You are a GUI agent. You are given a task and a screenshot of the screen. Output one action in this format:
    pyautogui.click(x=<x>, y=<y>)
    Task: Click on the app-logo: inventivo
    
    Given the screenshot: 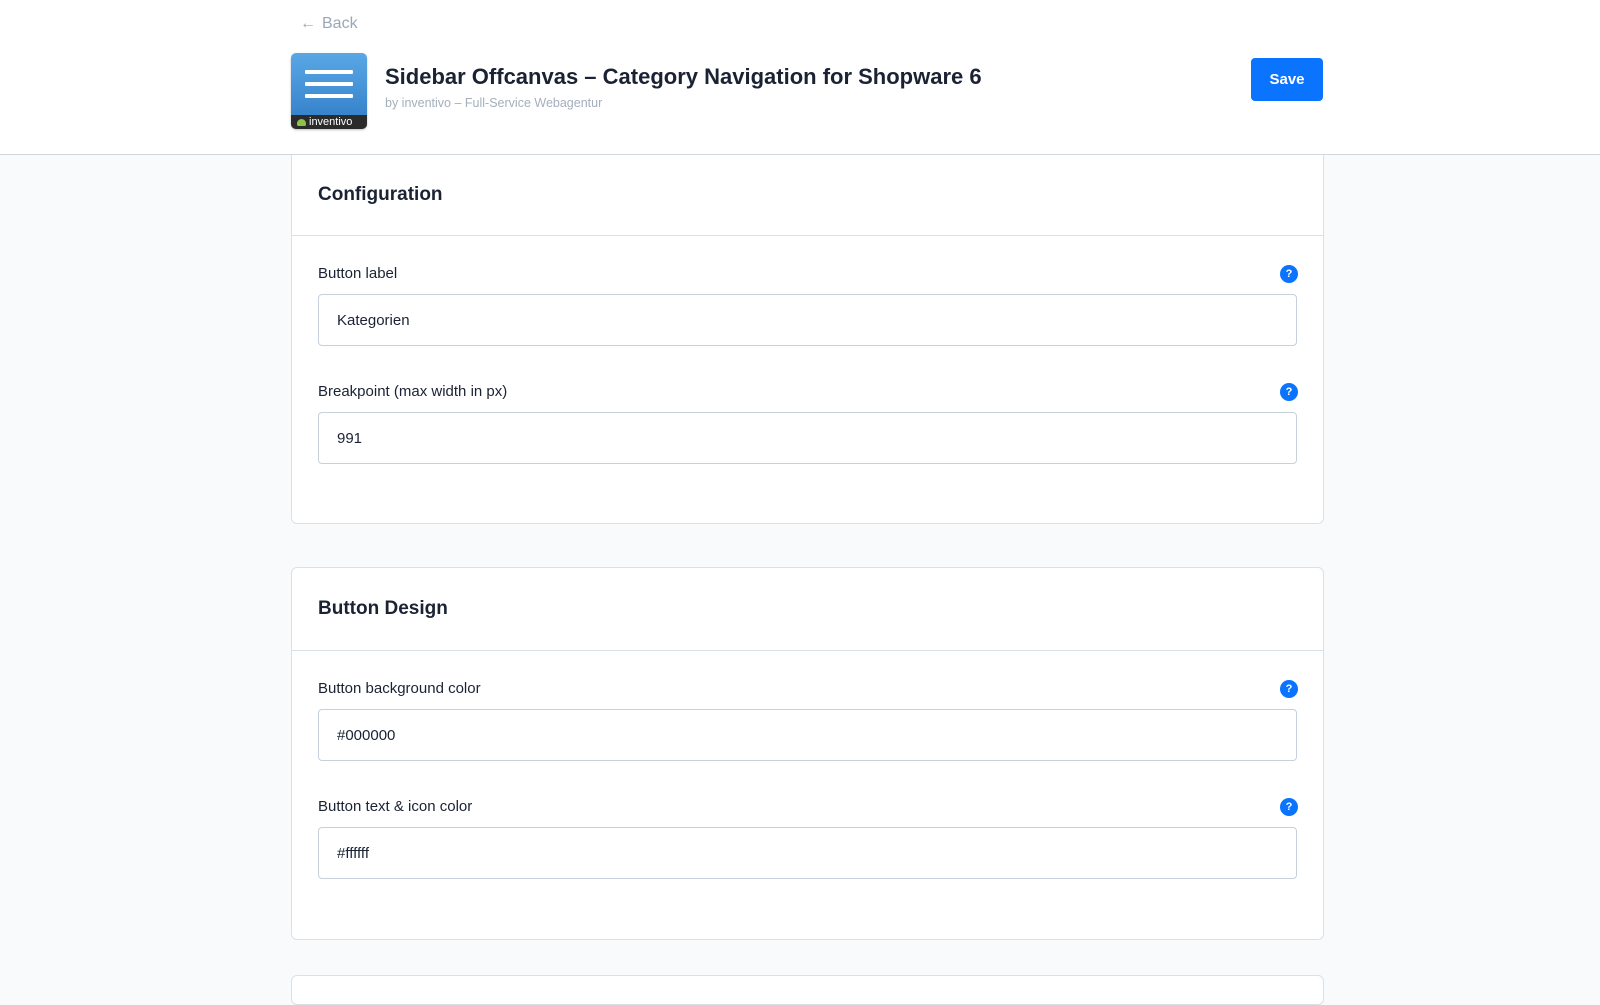 What is the action you would take?
    pyautogui.click(x=329, y=91)
    